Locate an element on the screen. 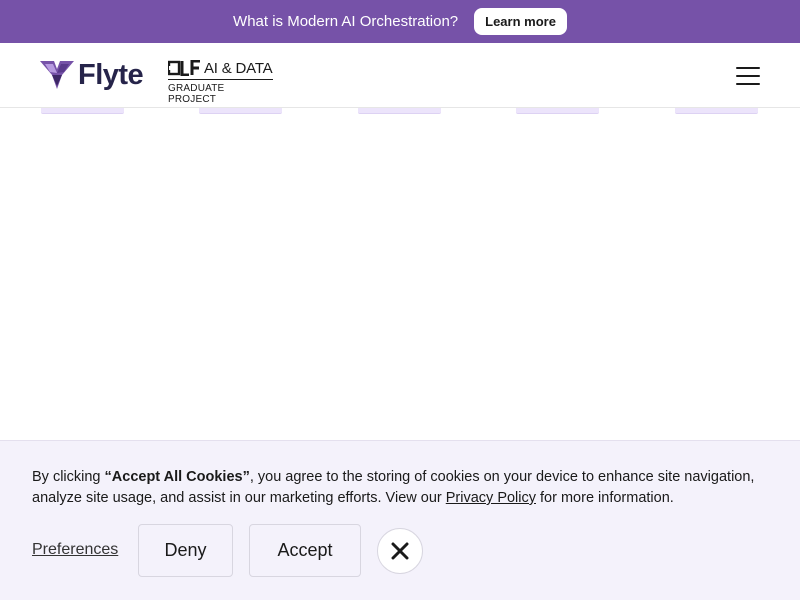 This screenshot has width=800, height=600. flyte-wordmark: Flyte is located at coordinates (111, 74).